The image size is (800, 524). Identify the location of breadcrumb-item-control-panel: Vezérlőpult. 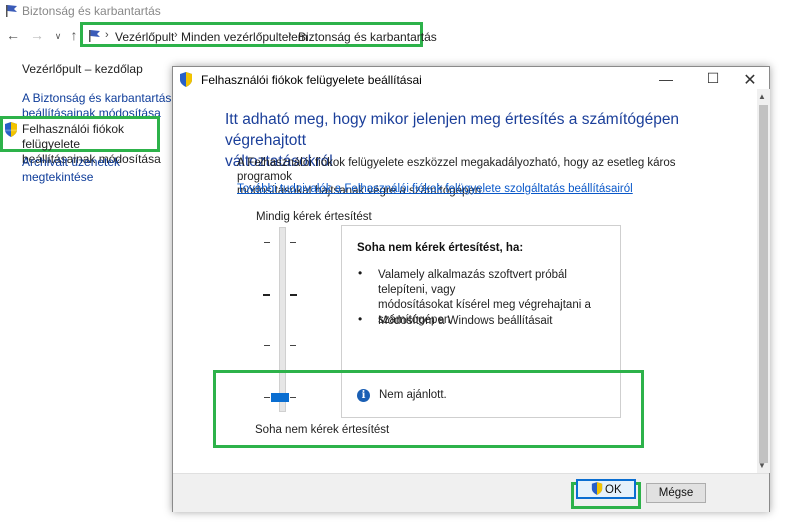
(144, 37).